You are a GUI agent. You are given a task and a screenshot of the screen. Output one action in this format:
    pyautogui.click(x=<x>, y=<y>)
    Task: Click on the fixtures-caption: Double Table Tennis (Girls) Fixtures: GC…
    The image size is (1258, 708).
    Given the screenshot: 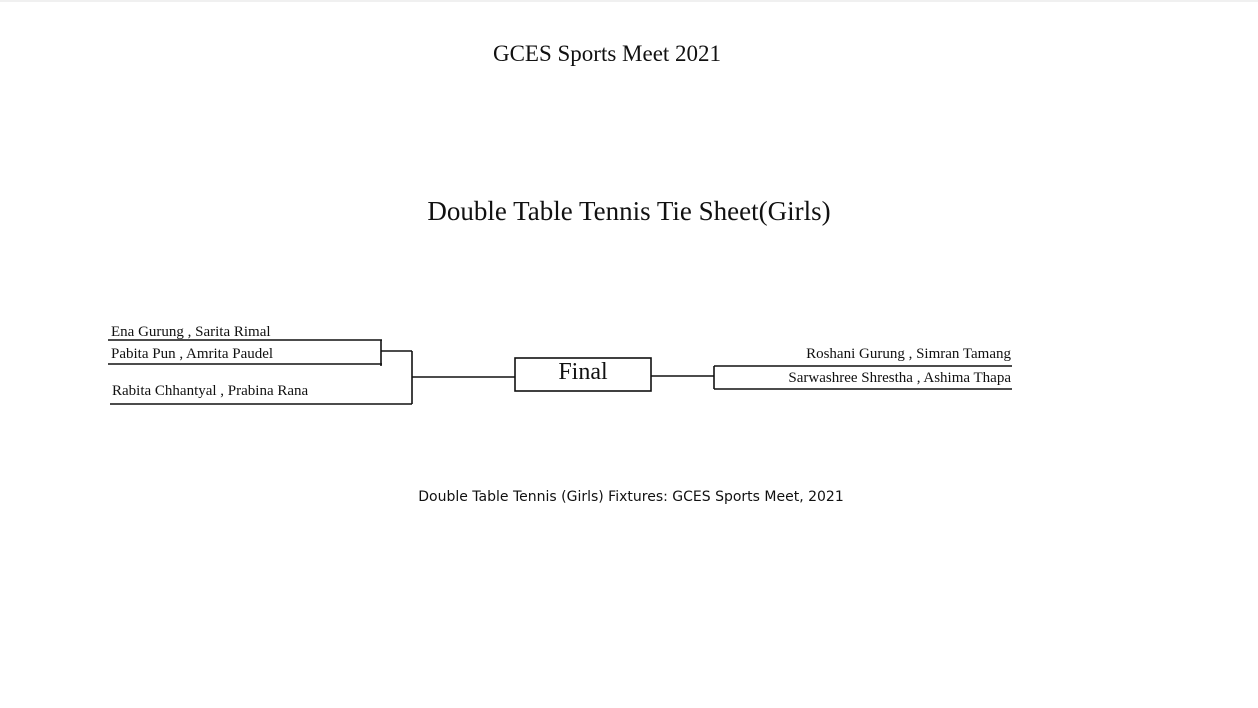 What is the action you would take?
    pyautogui.click(x=631, y=497)
    